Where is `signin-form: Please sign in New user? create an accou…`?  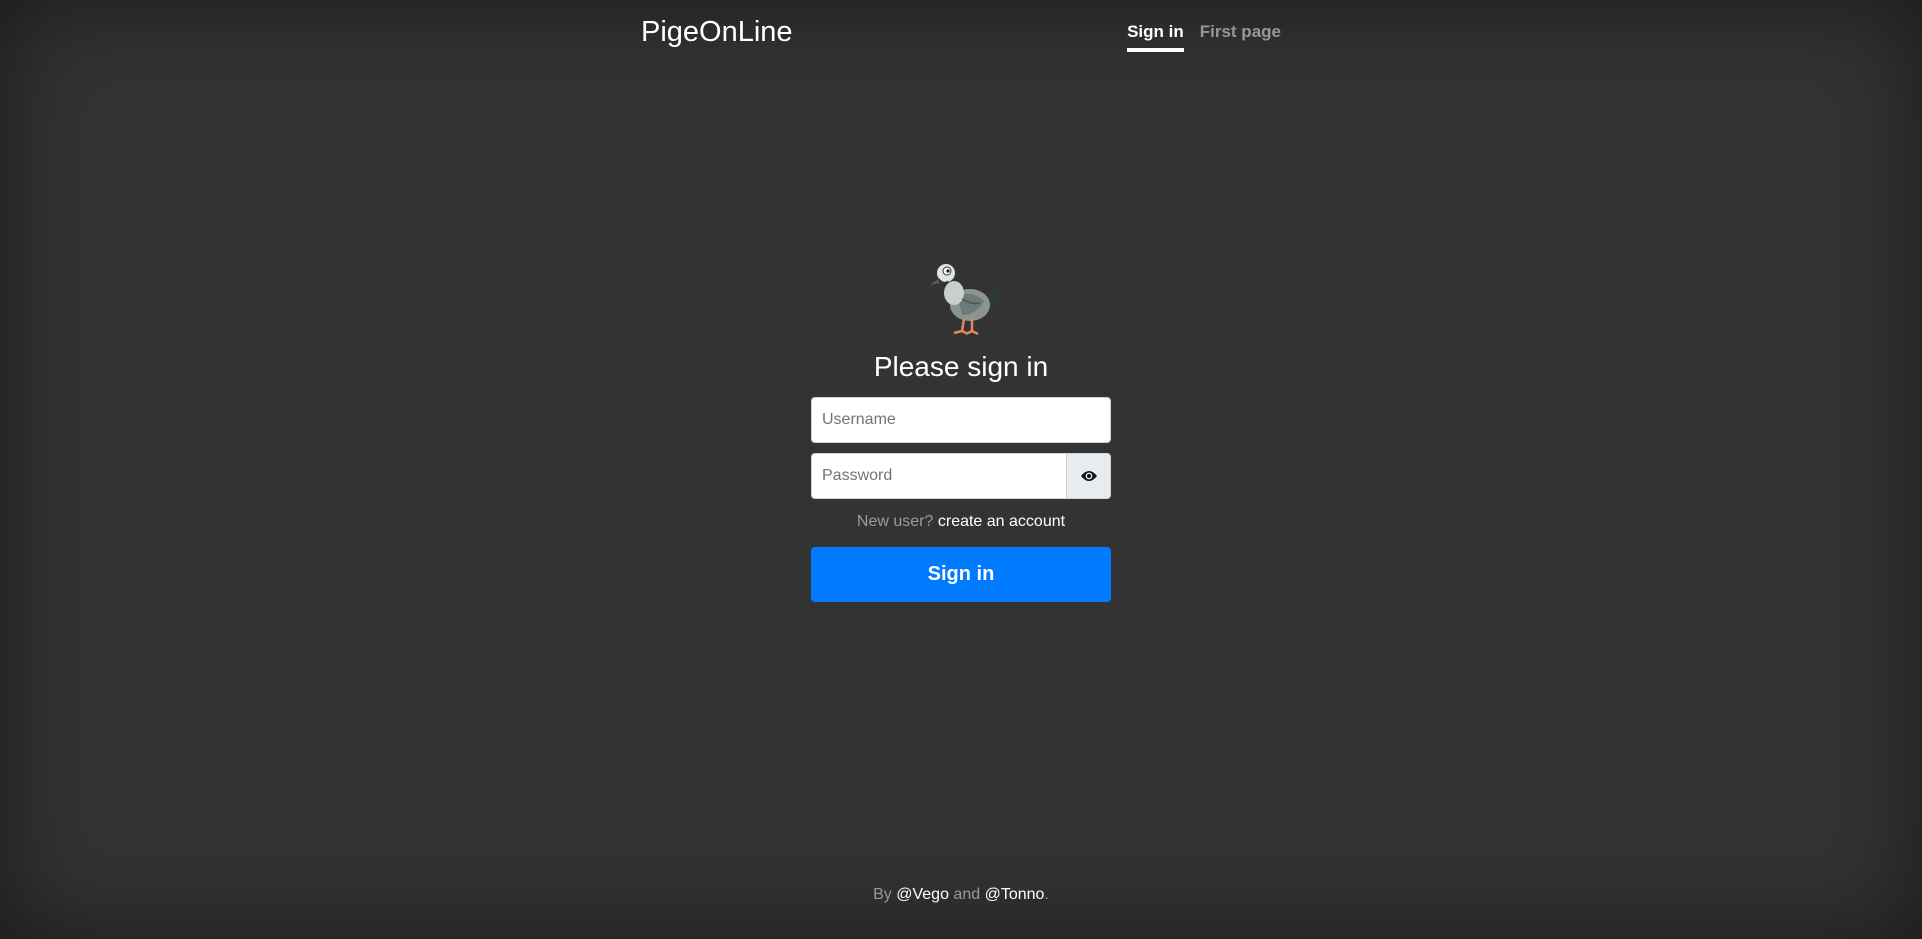 signin-form: Please sign in New user? create an accou… is located at coordinates (961, 428).